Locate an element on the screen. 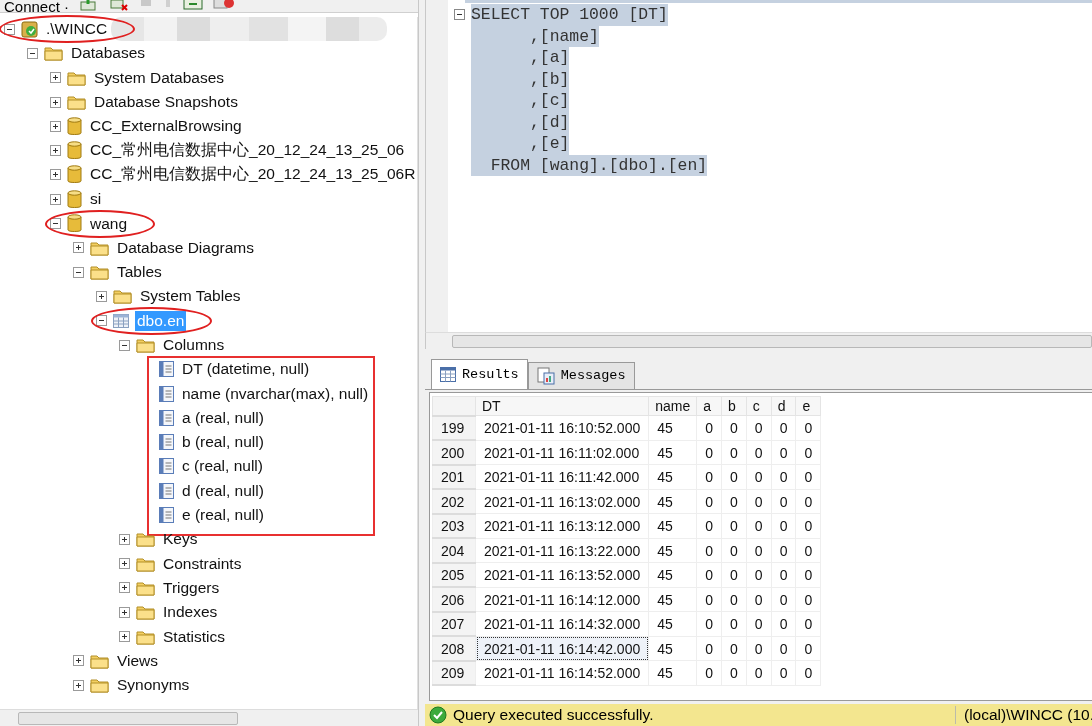 The width and height of the screenshot is (1092, 726). tree-item: Databases is located at coordinates (108, 53).